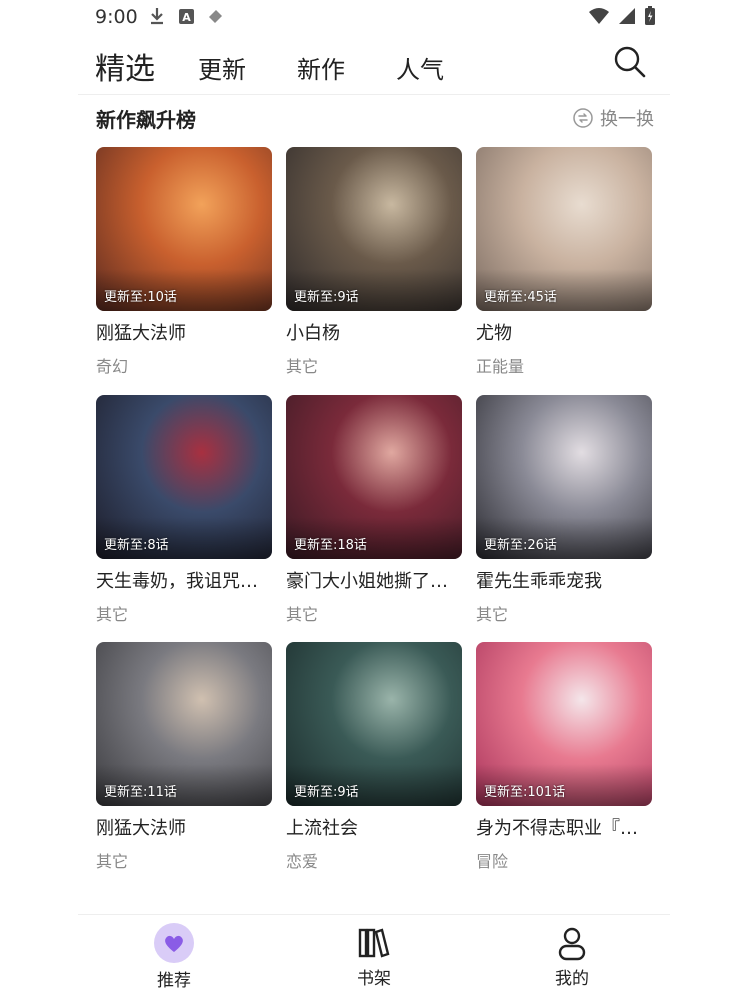 The image size is (748, 998). Describe the element at coordinates (572, 944) in the screenshot. I see `person-icon` at that location.